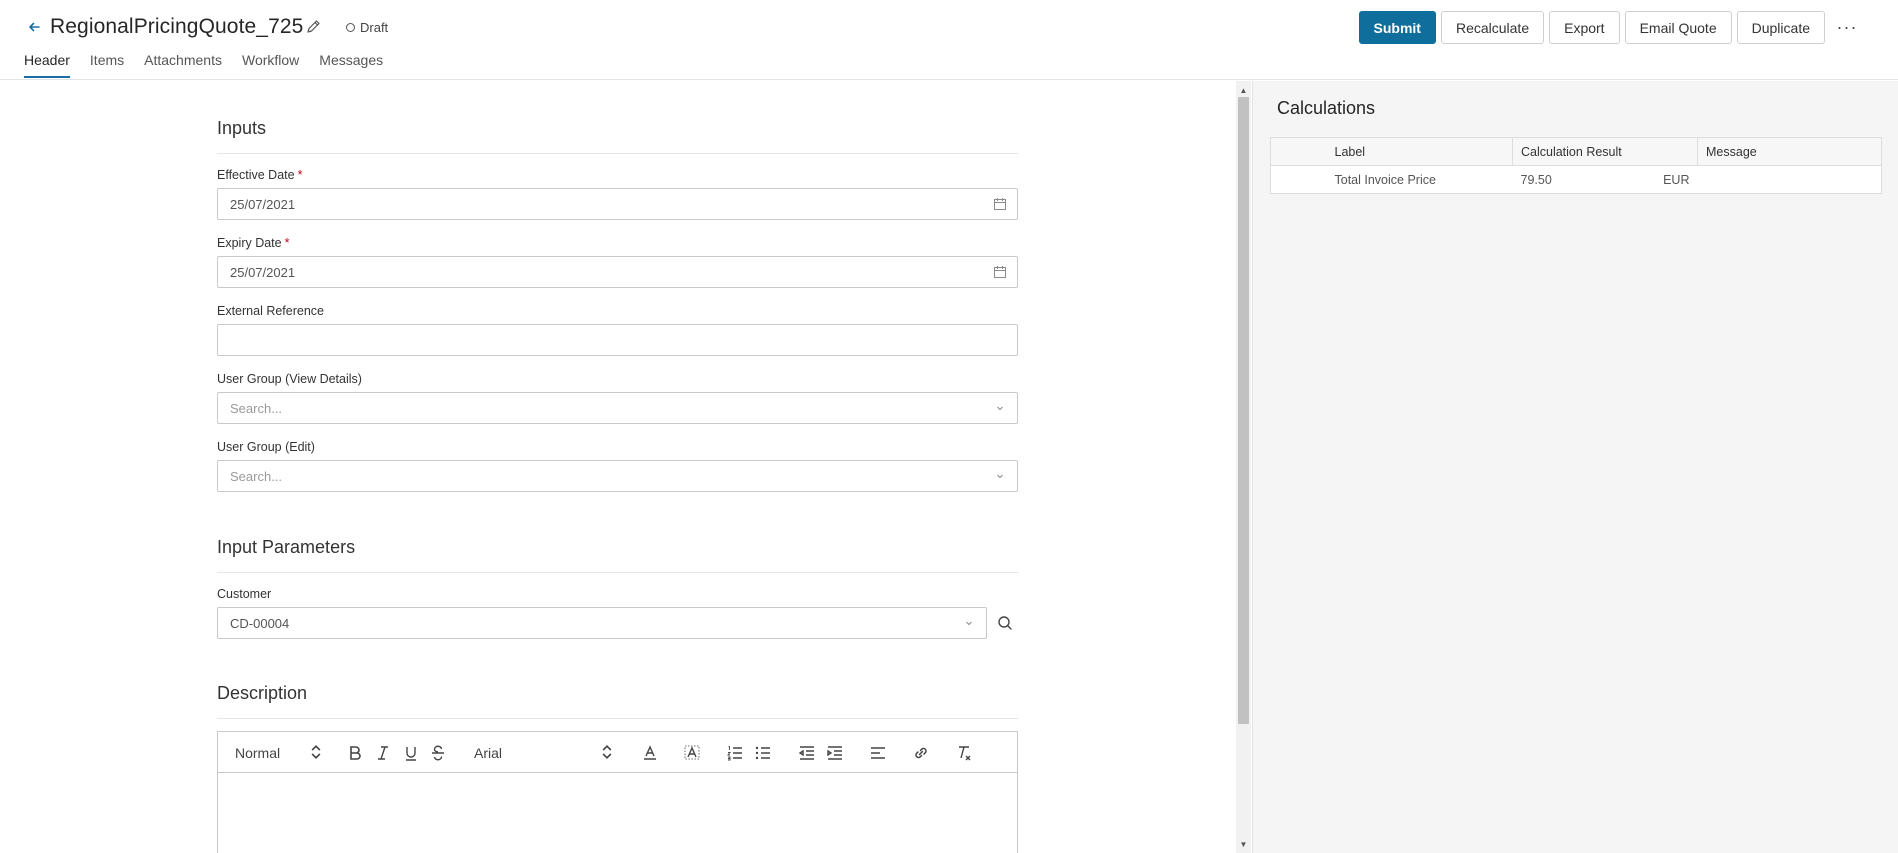 The width and height of the screenshot is (1898, 853). What do you see at coordinates (1678, 27) in the screenshot?
I see `email-quote-button: Email Quote` at bounding box center [1678, 27].